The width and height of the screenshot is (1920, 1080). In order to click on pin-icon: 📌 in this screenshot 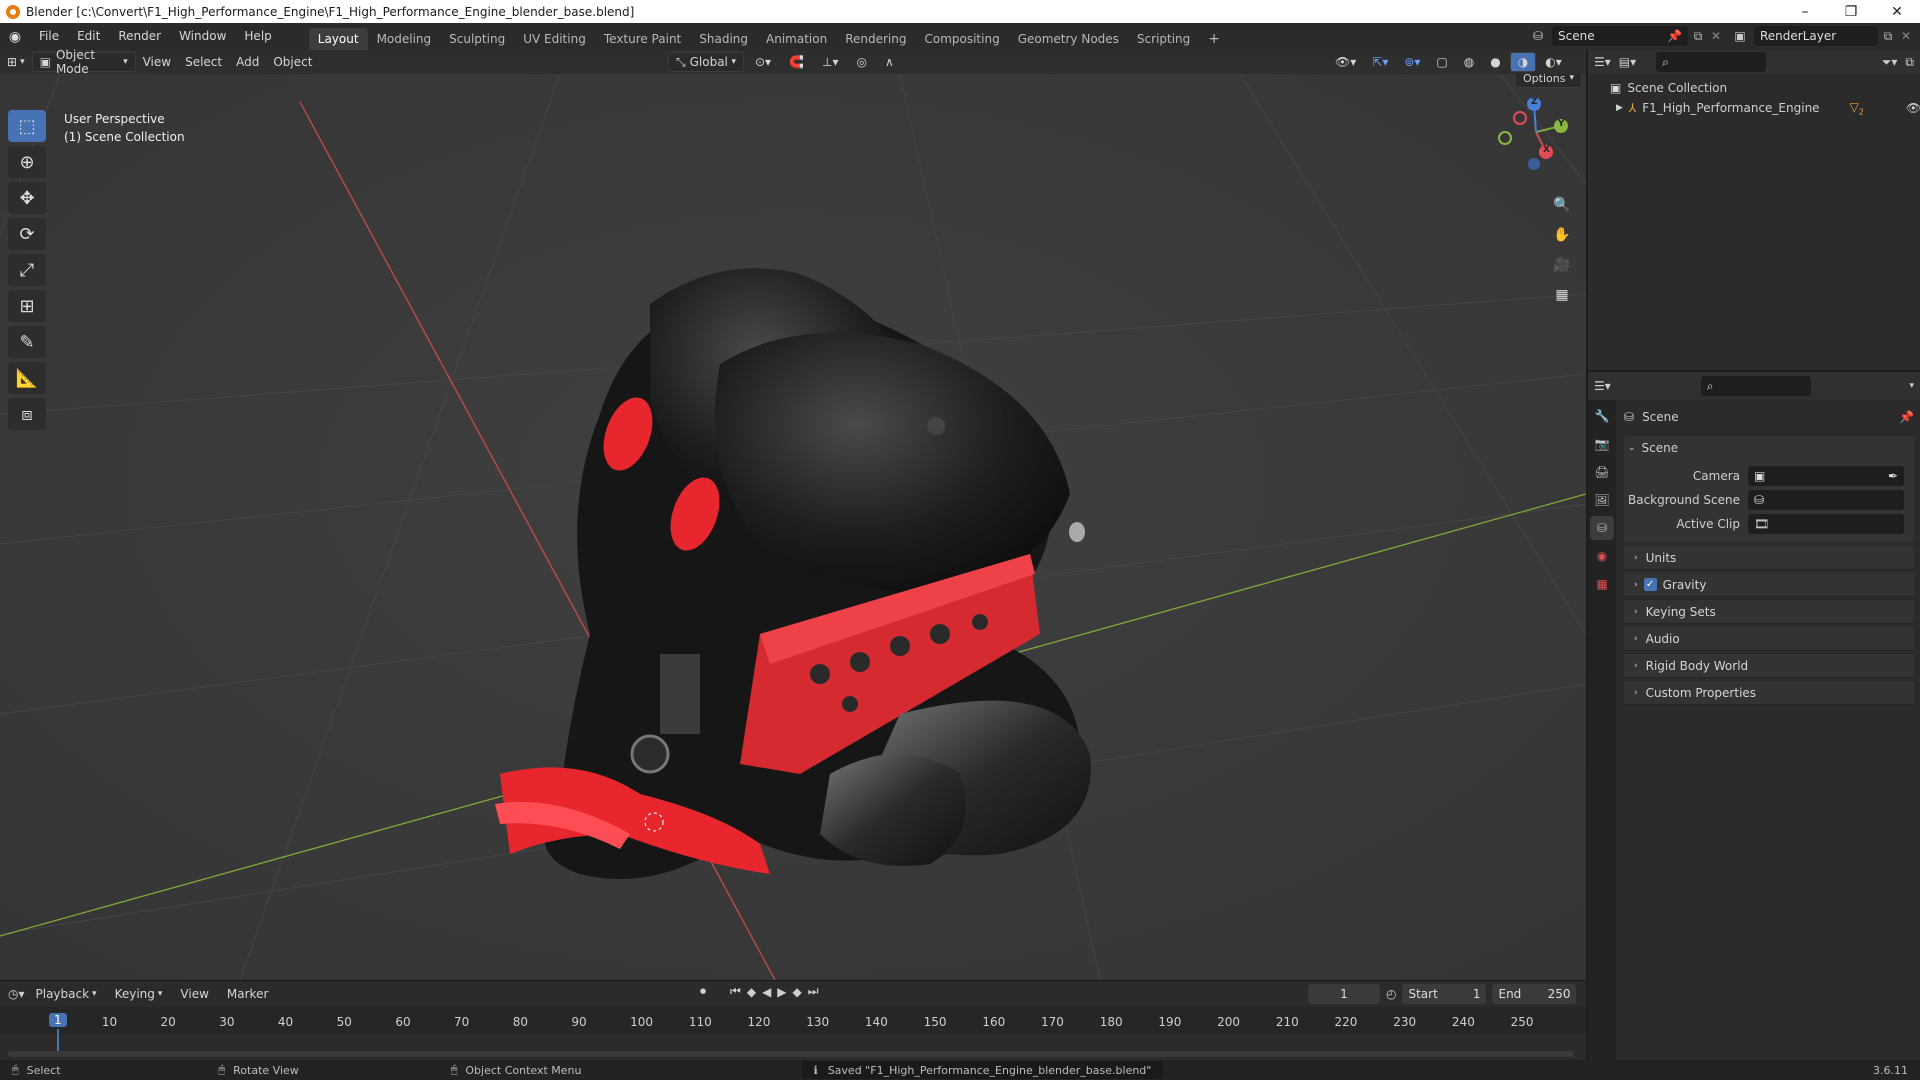, I will do `click(1906, 417)`.